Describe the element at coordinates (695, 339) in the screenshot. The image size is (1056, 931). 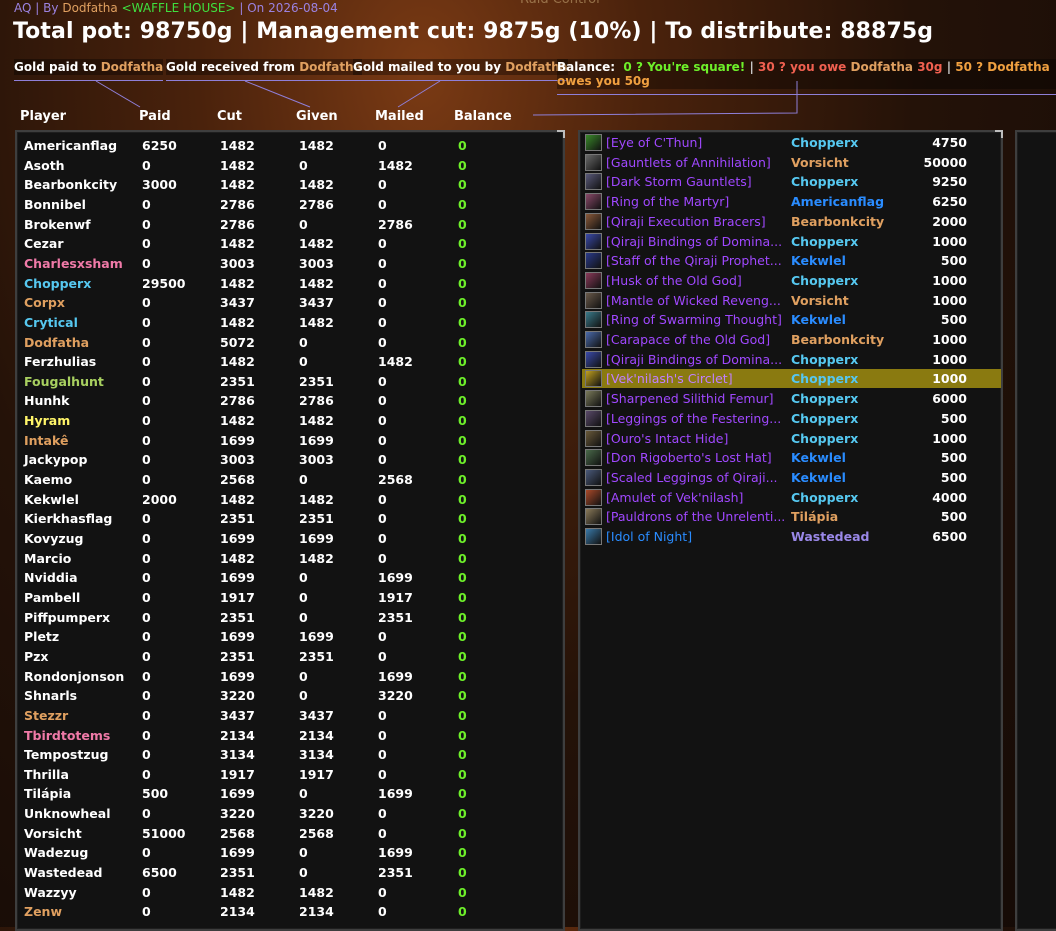
I see `item-link: [Carapace of the Old God]` at that location.